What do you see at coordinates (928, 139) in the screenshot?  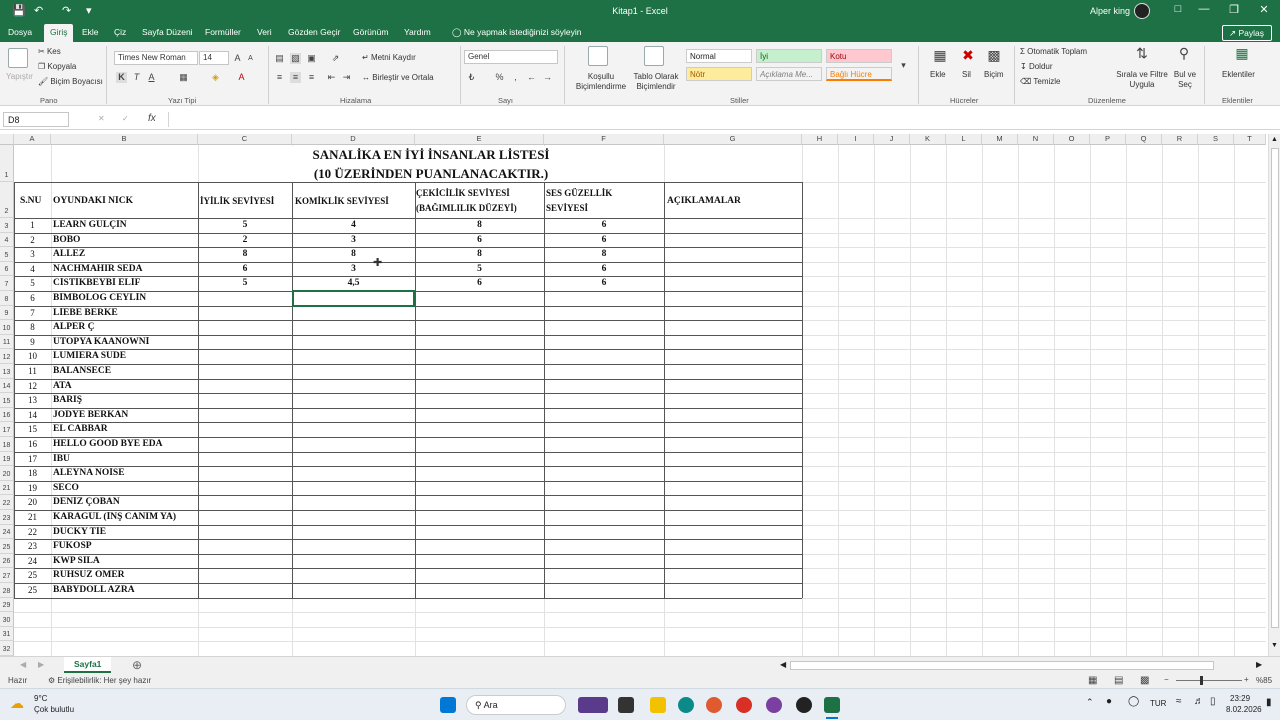 I see `column-header-k: K` at bounding box center [928, 139].